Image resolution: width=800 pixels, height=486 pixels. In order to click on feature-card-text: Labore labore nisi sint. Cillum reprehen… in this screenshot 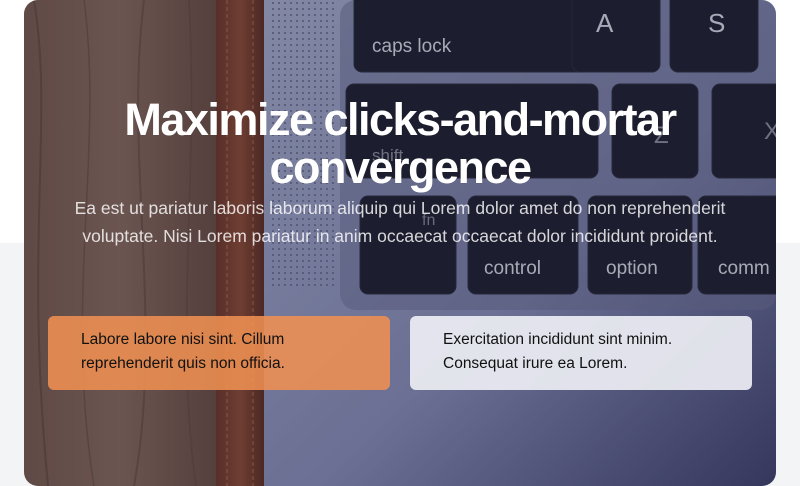, I will do `click(183, 351)`.